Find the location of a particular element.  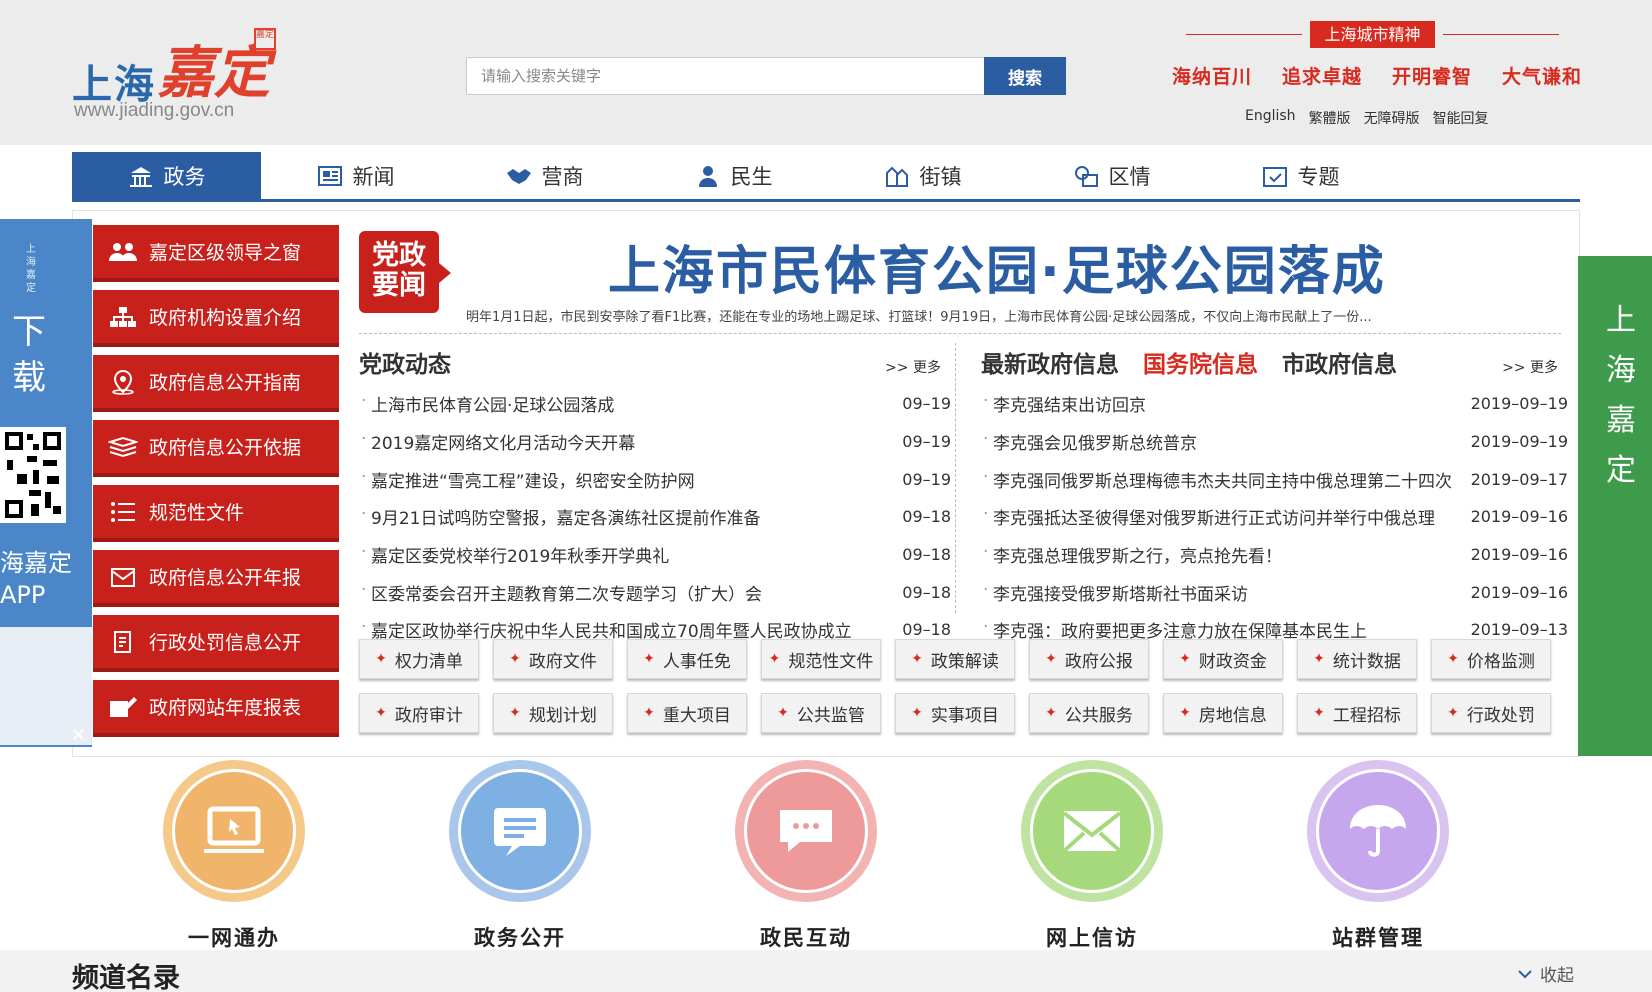

motto: 大气谦和 is located at coordinates (1541, 77).